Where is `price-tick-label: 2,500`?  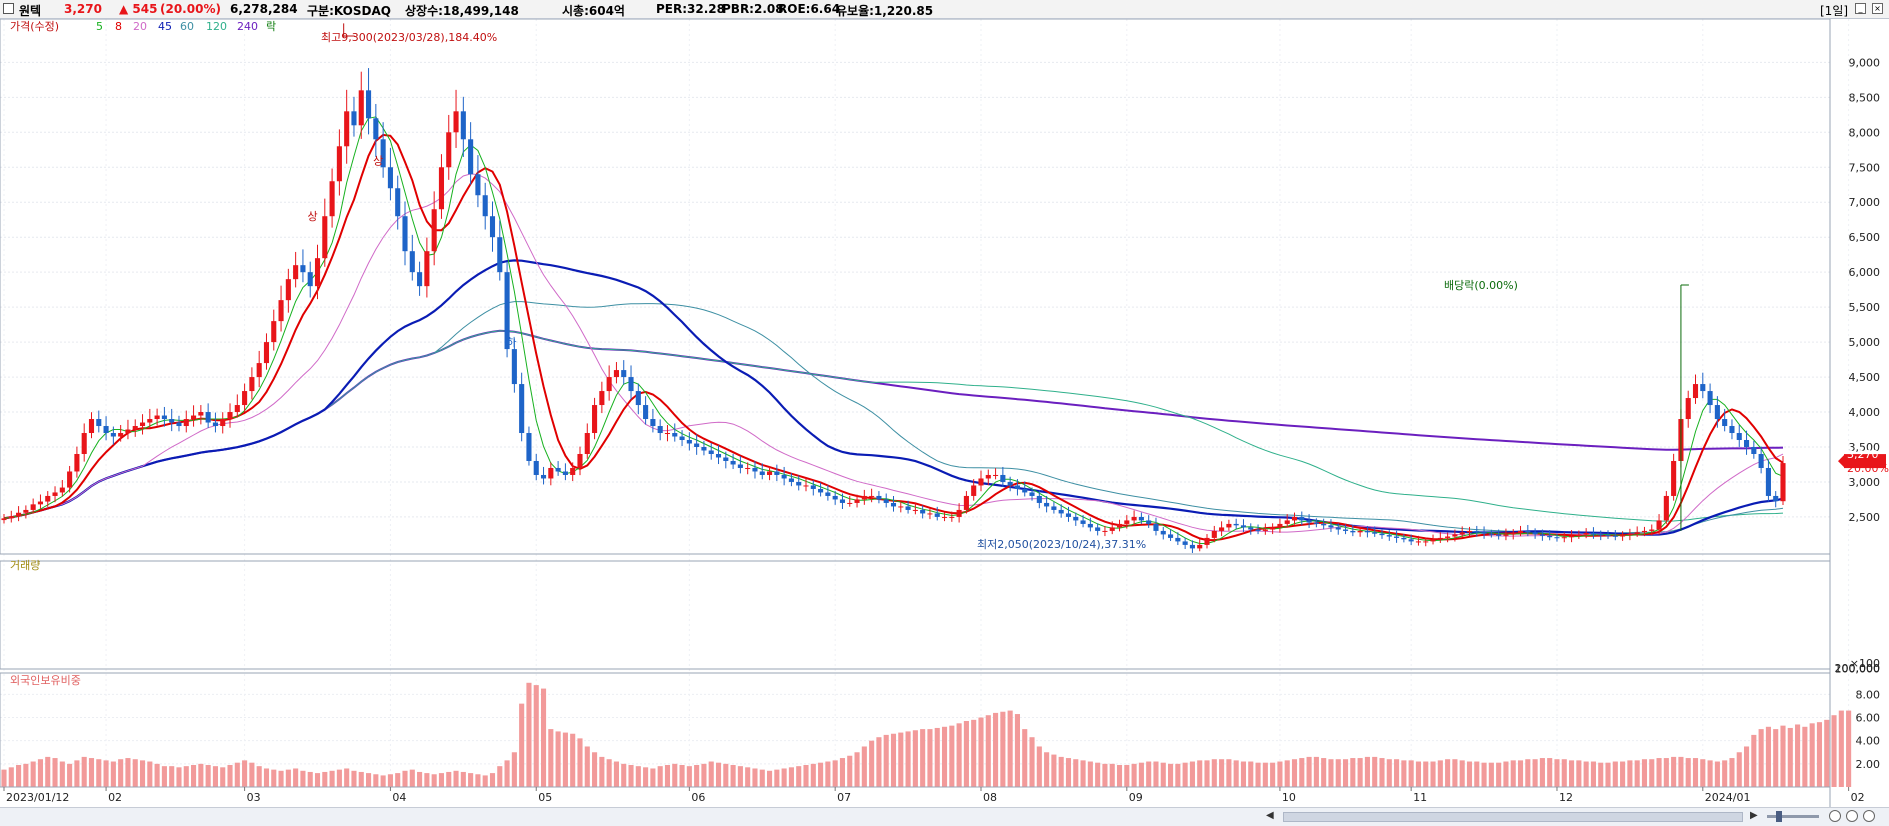
price-tick-label: 2,500 is located at coordinates (1865, 517).